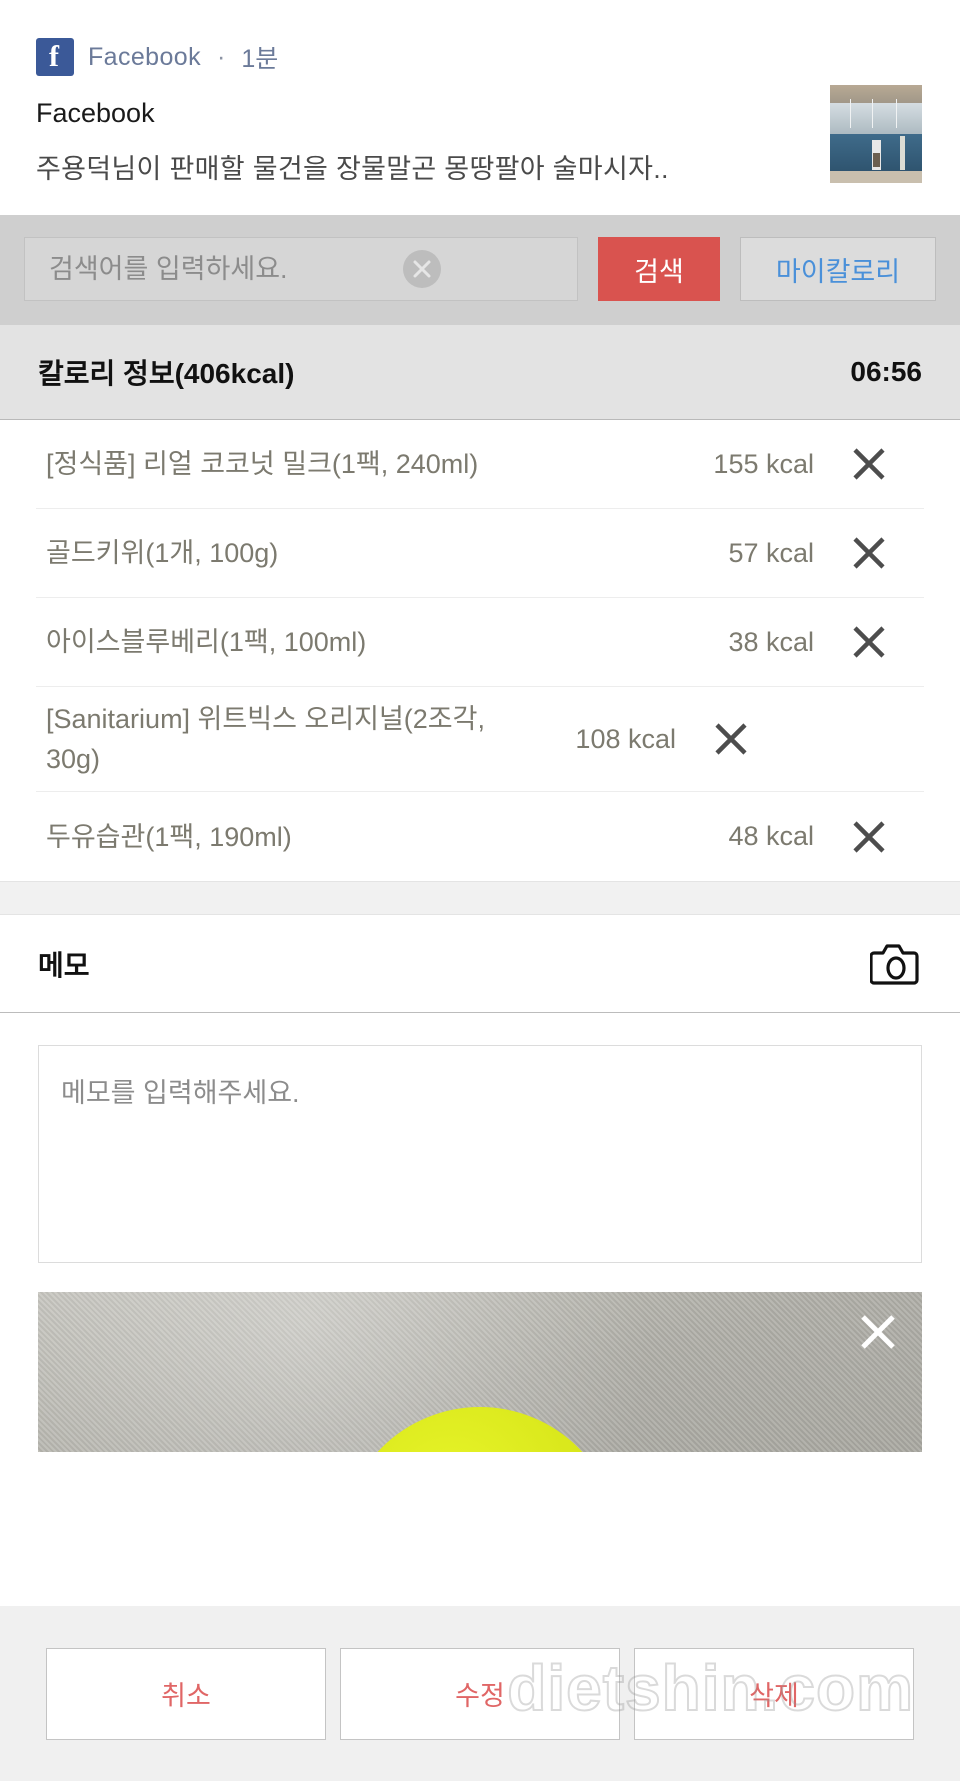  I want to click on memo-photo, so click(480, 1372).